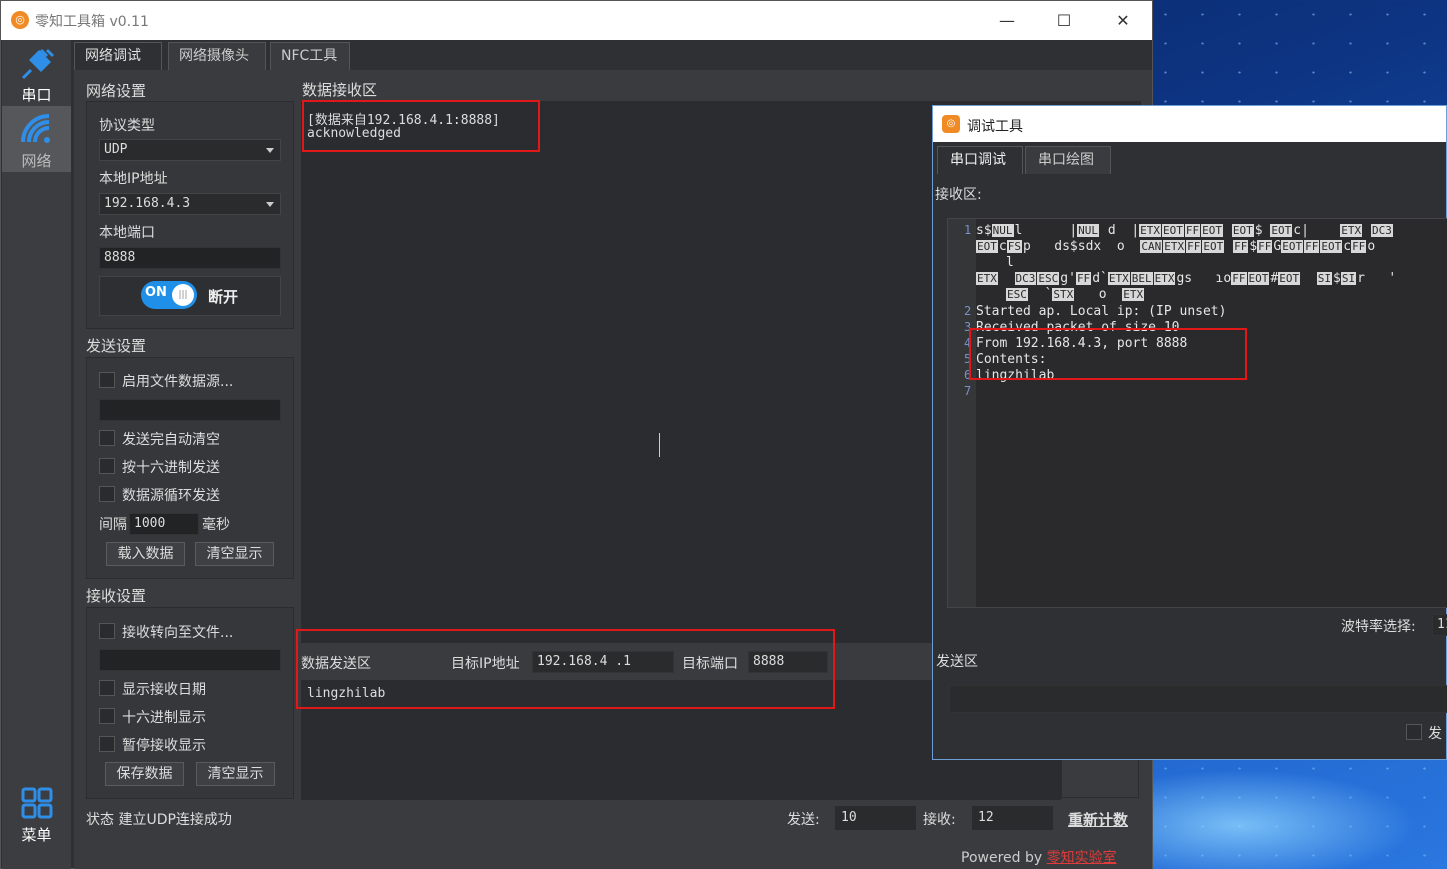 Image resolution: width=1447 pixels, height=869 pixels. Describe the element at coordinates (116, 91) in the screenshot. I see `network-settings-title: 网络设置` at that location.